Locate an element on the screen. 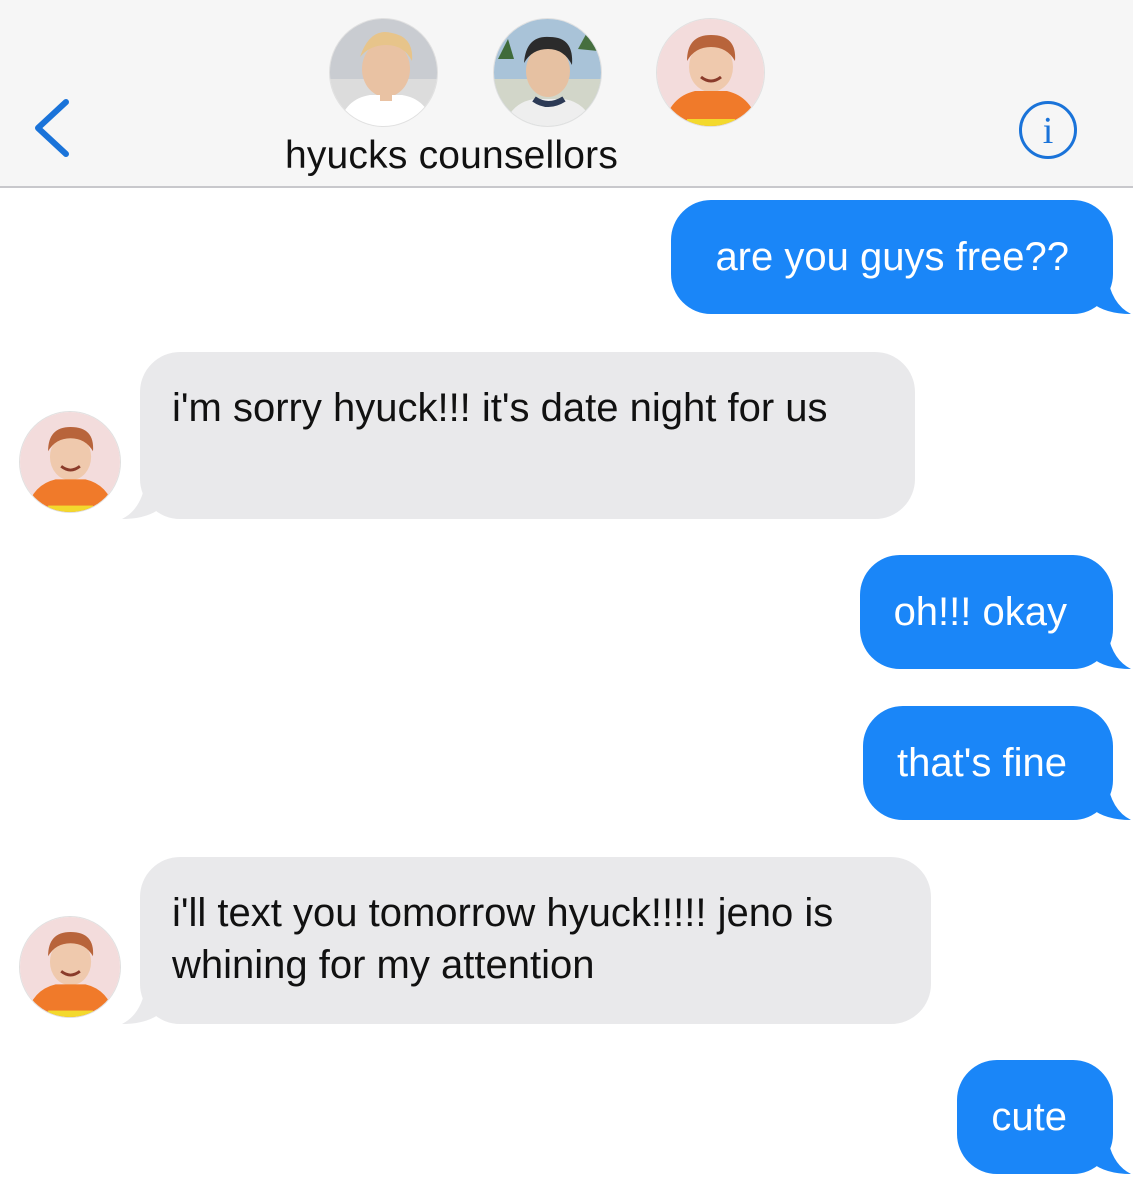 Image resolution: width=1133 pixels, height=1200 pixels. info-circle-icon: i is located at coordinates (1048, 130).